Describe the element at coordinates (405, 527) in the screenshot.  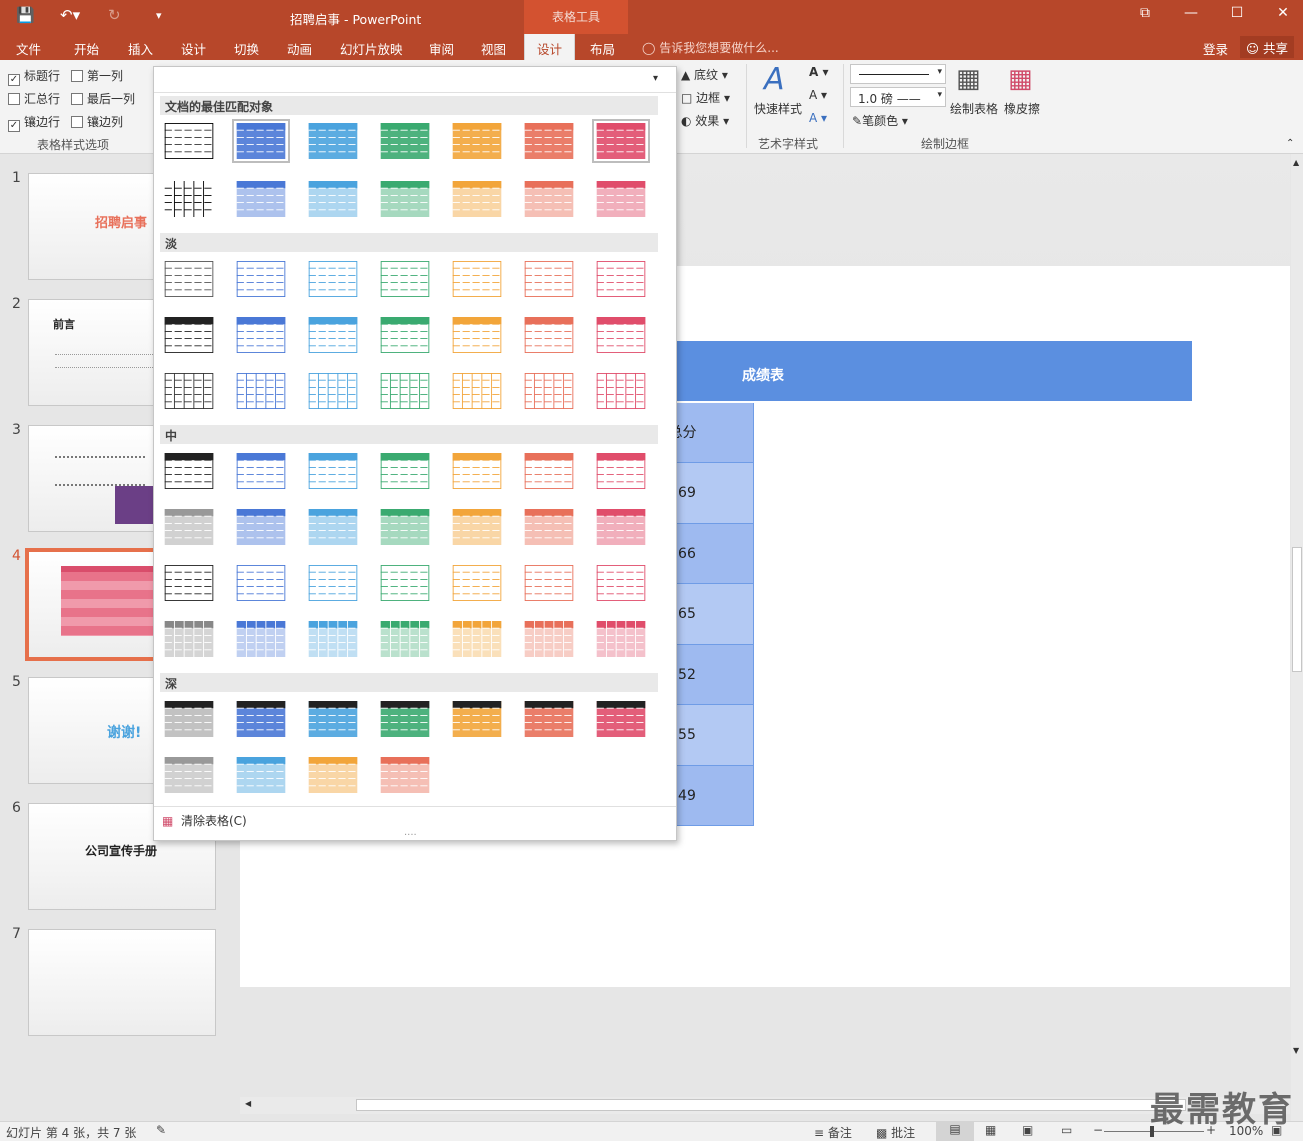
I see `style-swatch-medium2-green` at that location.